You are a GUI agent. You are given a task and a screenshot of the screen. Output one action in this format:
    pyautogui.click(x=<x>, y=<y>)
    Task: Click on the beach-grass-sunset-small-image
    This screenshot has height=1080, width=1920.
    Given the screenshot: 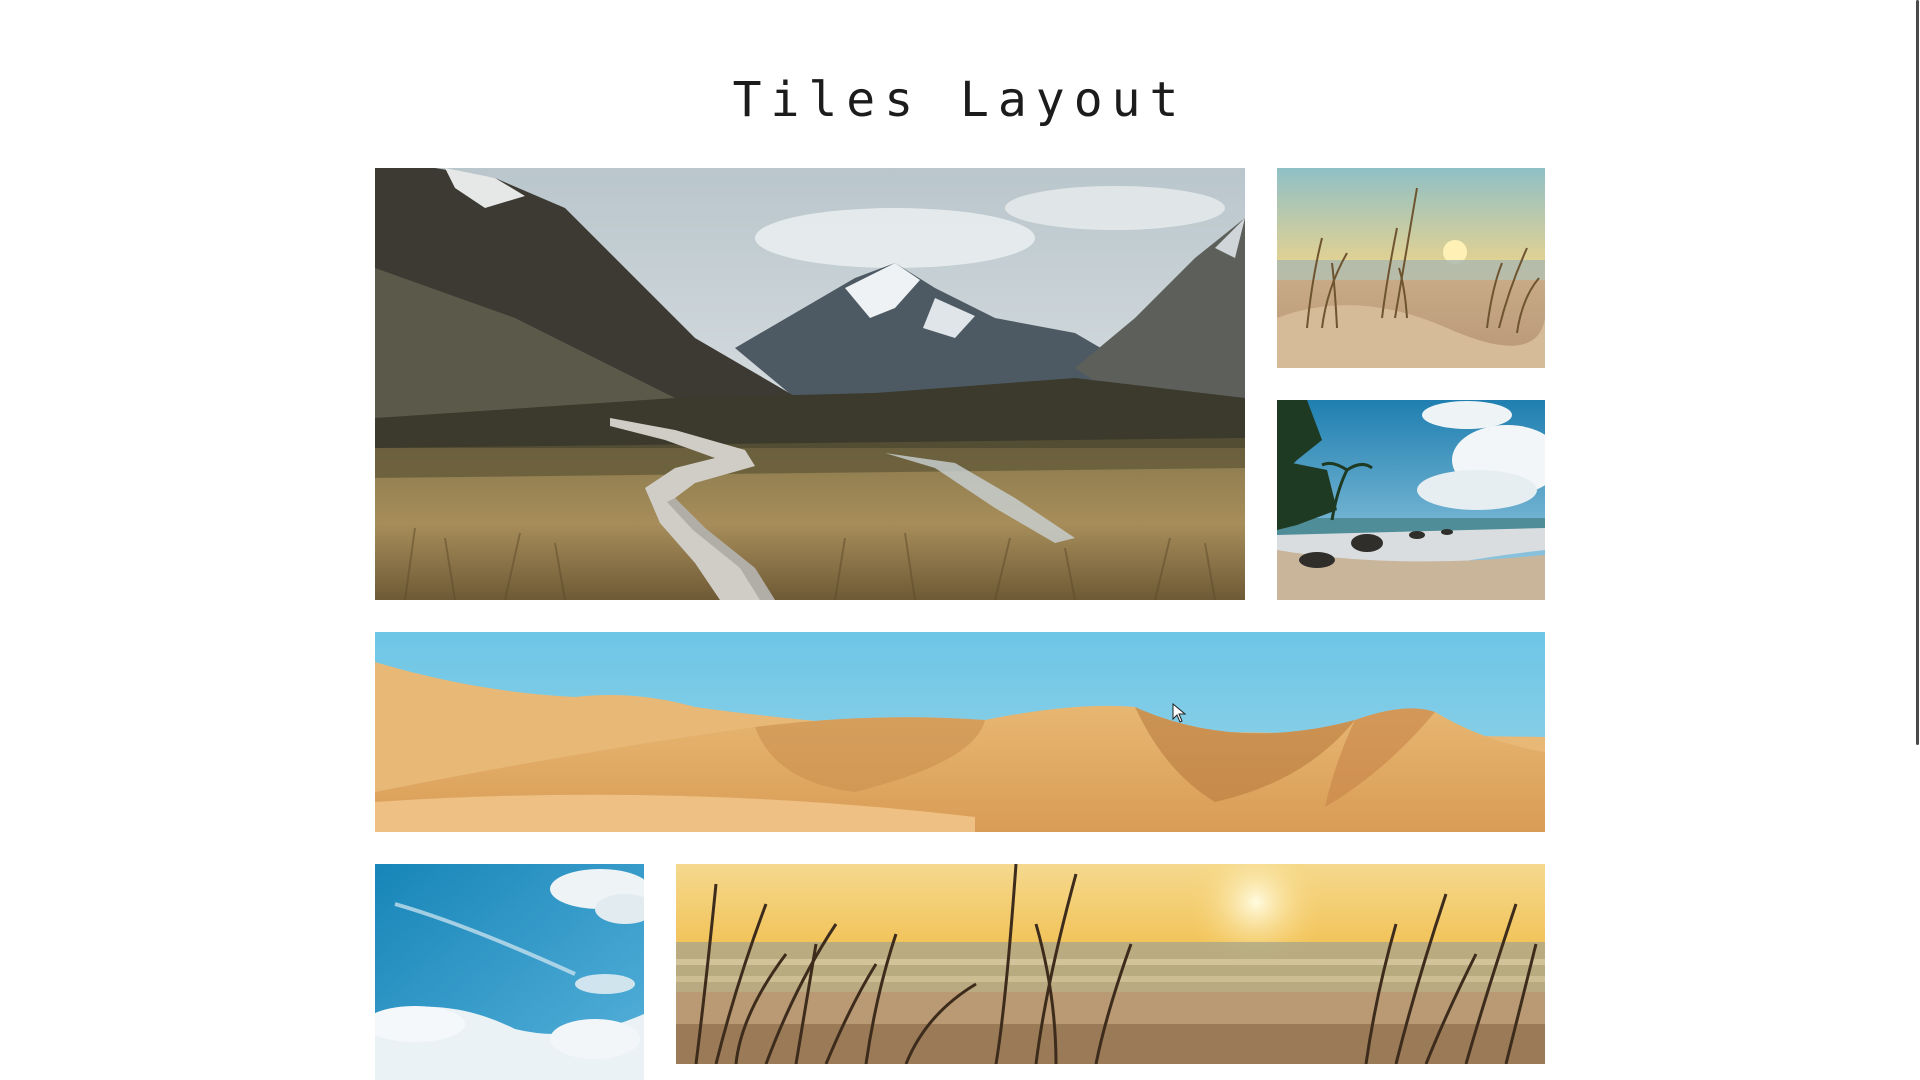 What is the action you would take?
    pyautogui.click(x=1411, y=268)
    